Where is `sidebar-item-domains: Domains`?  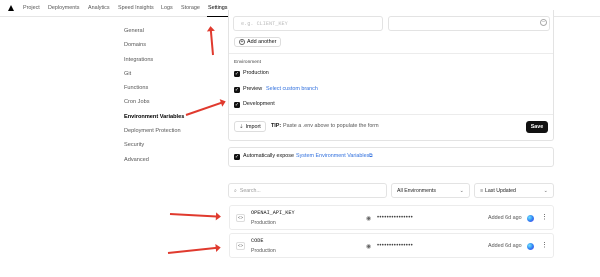
sidebar-item-domains: Domains is located at coordinates (135, 45).